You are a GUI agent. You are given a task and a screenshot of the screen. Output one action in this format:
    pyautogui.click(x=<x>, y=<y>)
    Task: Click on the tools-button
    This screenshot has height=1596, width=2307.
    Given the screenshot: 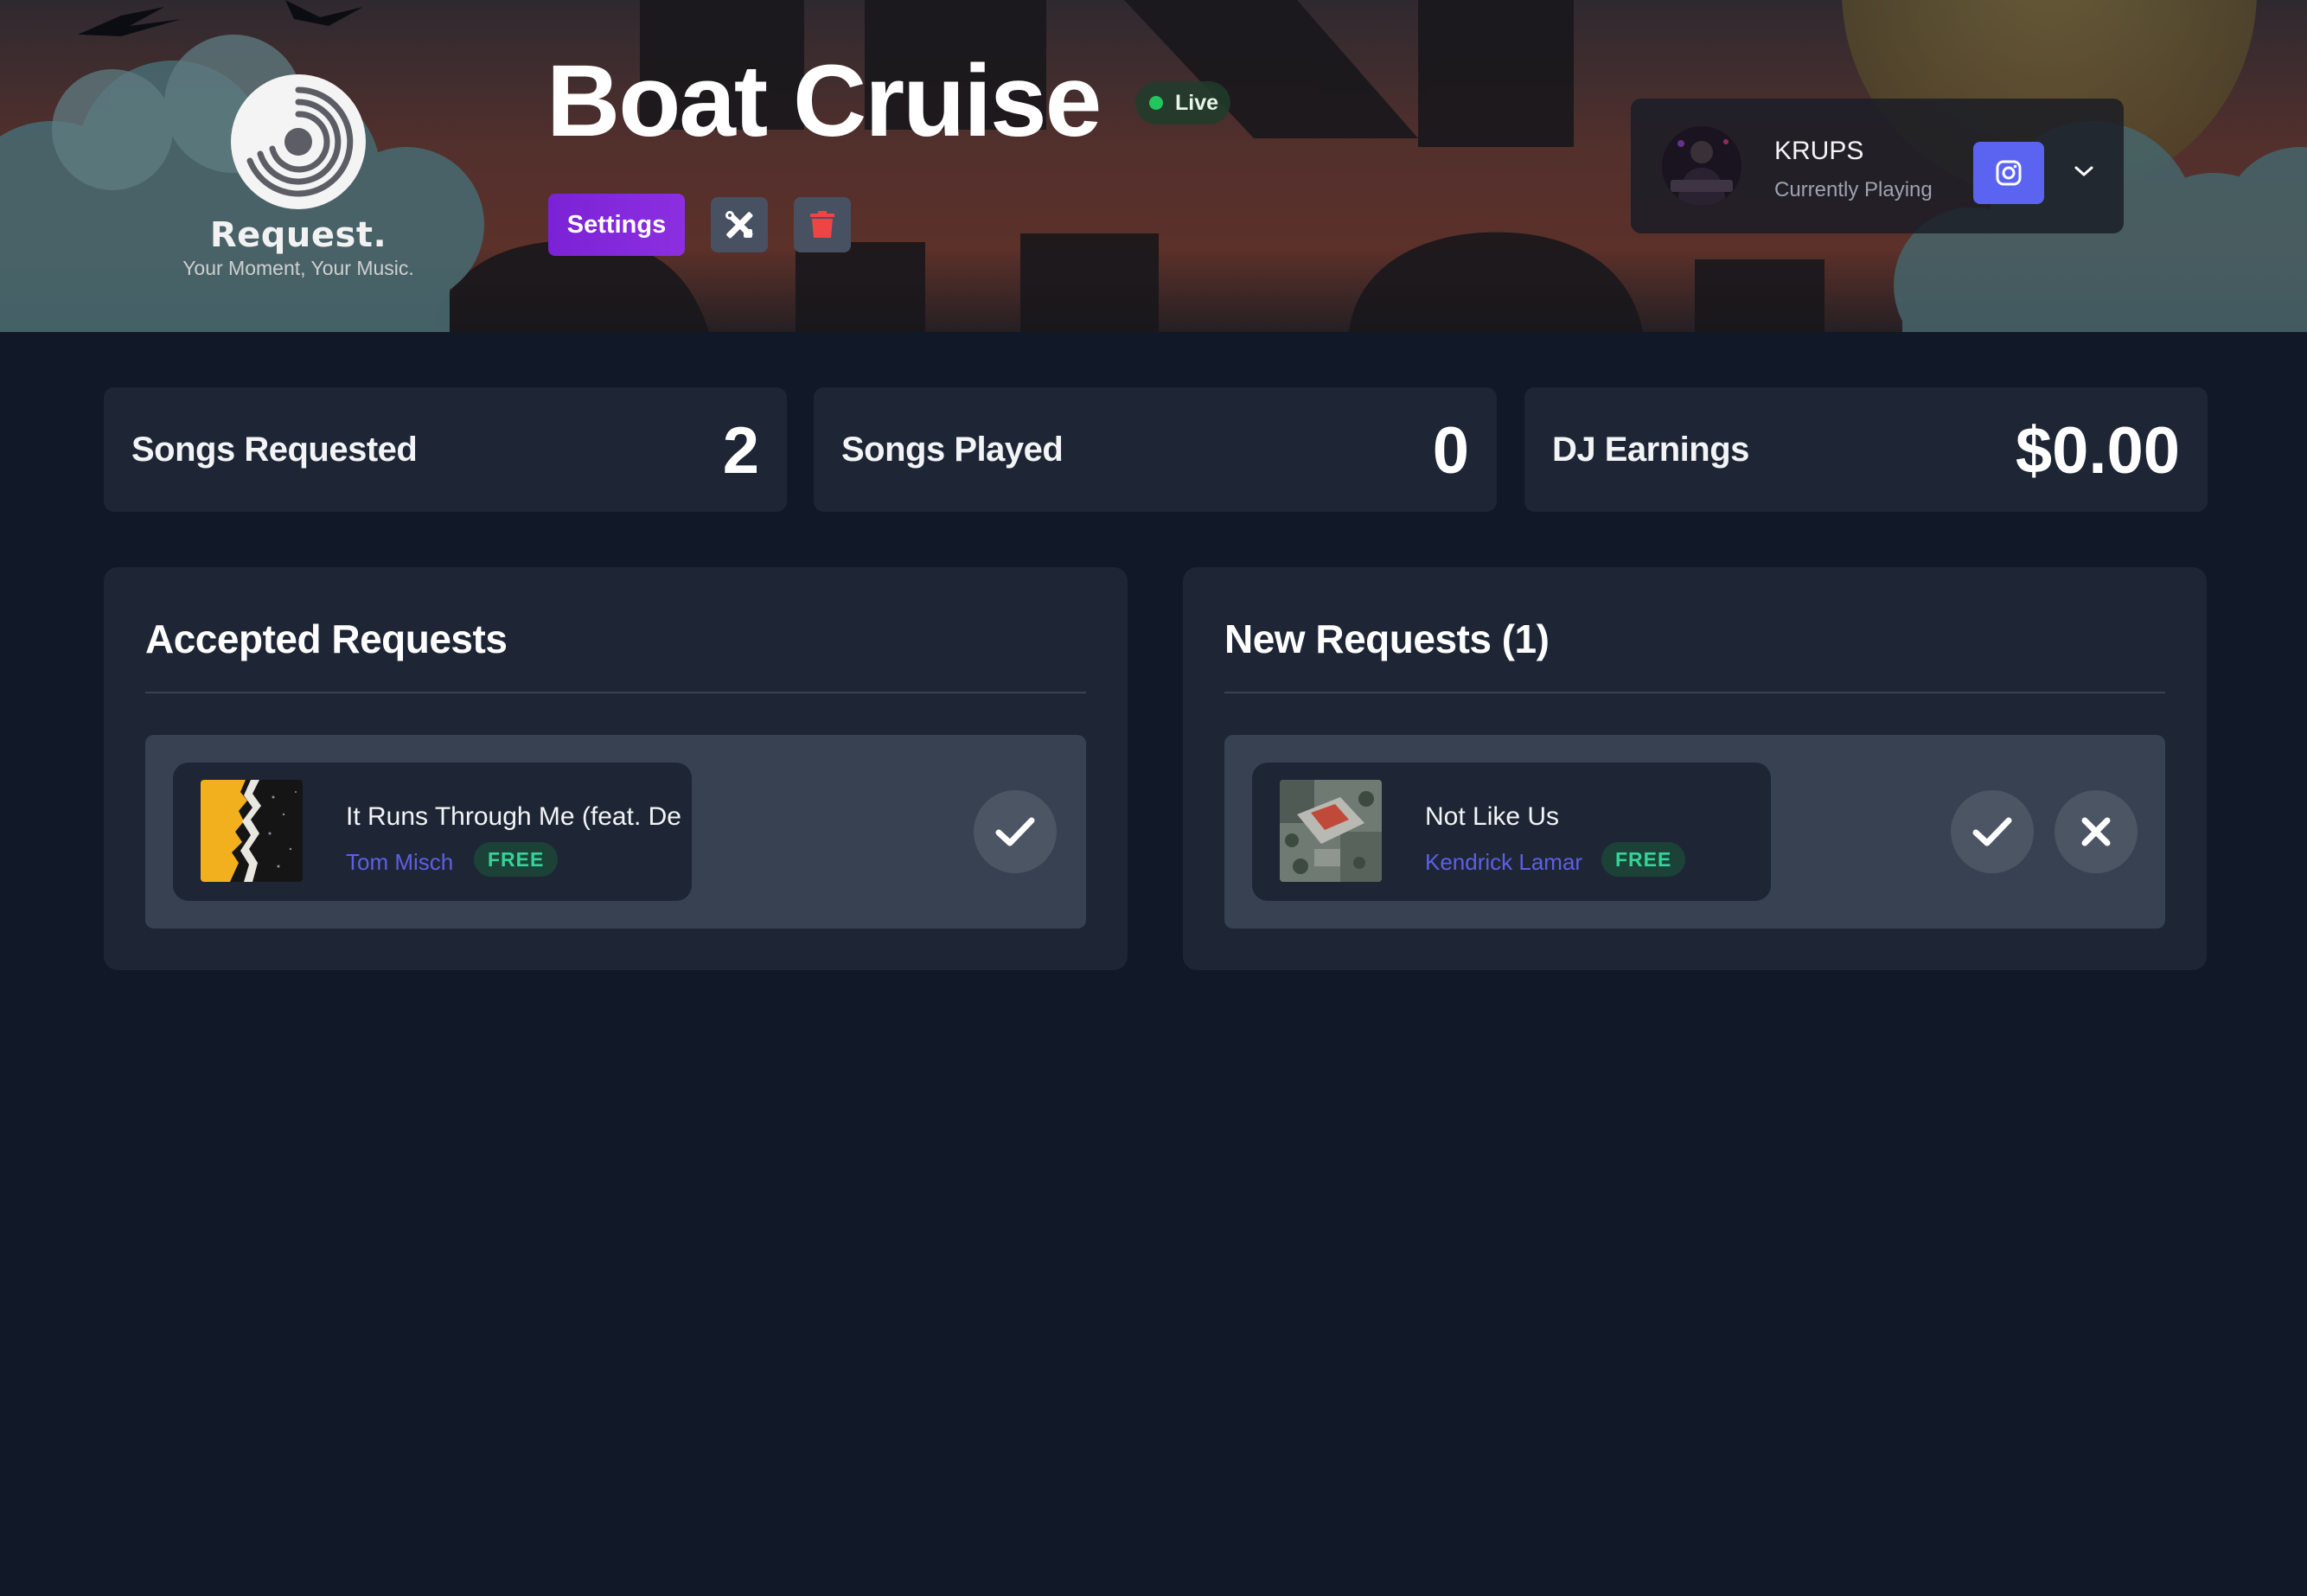 What is the action you would take?
    pyautogui.click(x=739, y=225)
    